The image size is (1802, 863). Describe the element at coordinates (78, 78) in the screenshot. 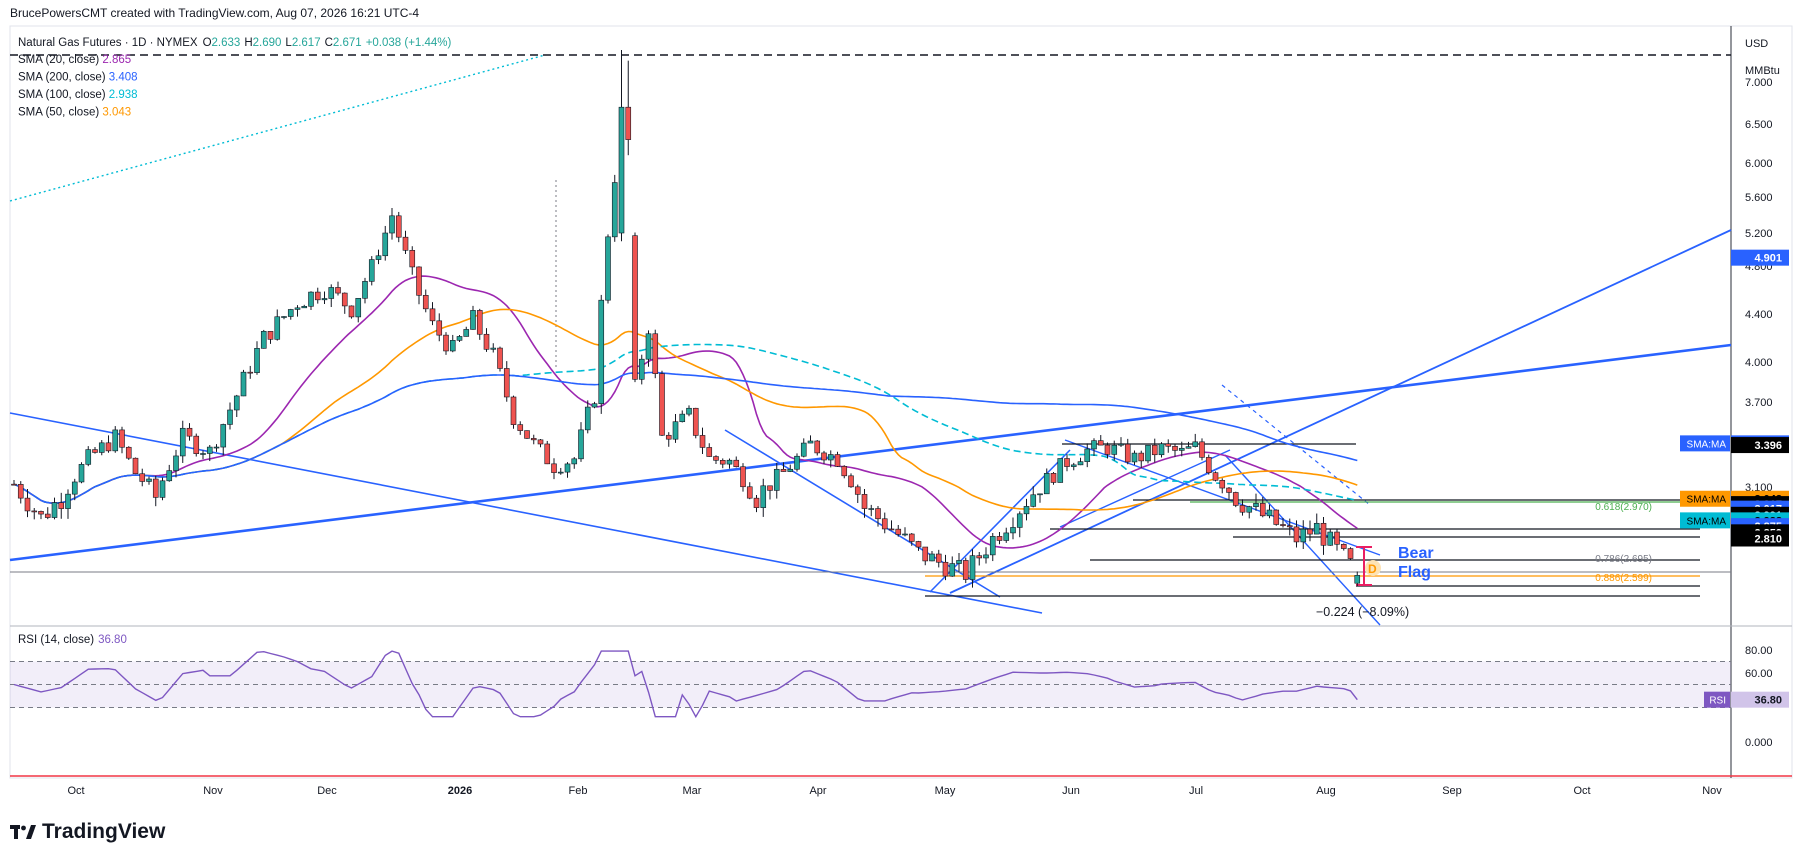

I see `legend-item-sma-200-close: SMA (200, close) 3.408` at that location.